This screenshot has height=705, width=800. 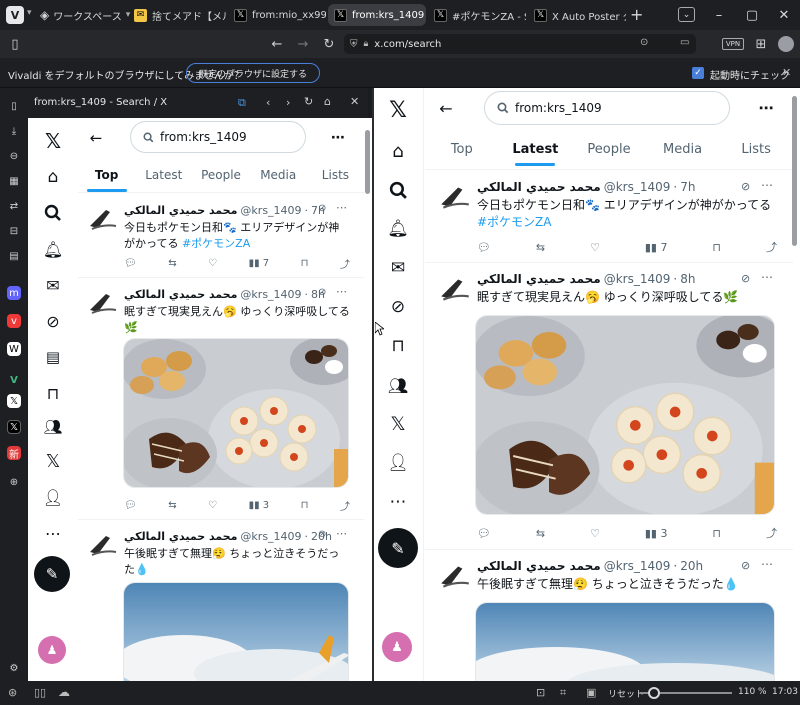 What do you see at coordinates (53, 357) in the screenshot?
I see `lists-icon: ▤` at bounding box center [53, 357].